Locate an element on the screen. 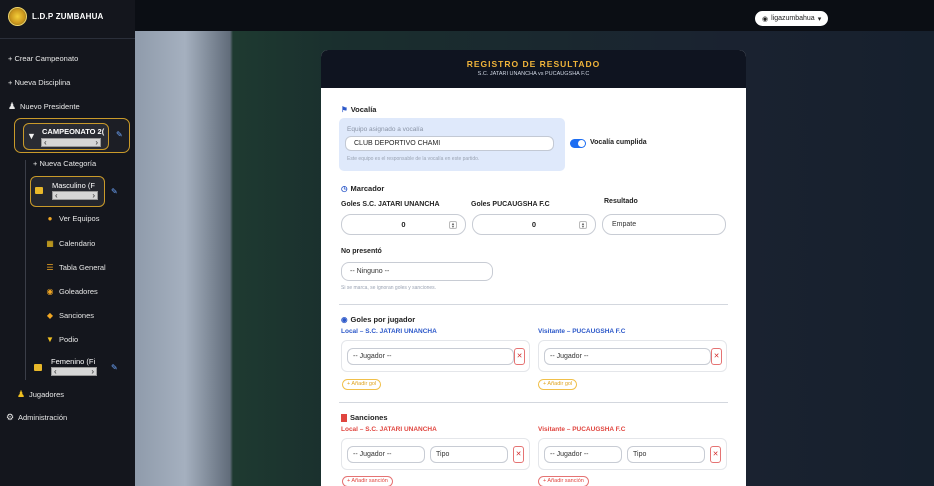 The image size is (934, 486). result-field: Empate is located at coordinates (664, 224).